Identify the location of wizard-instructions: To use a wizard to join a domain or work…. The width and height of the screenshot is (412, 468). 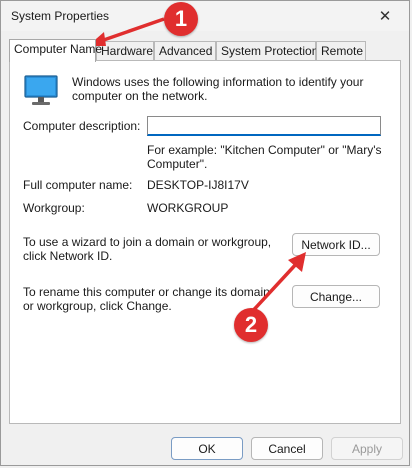
(147, 249).